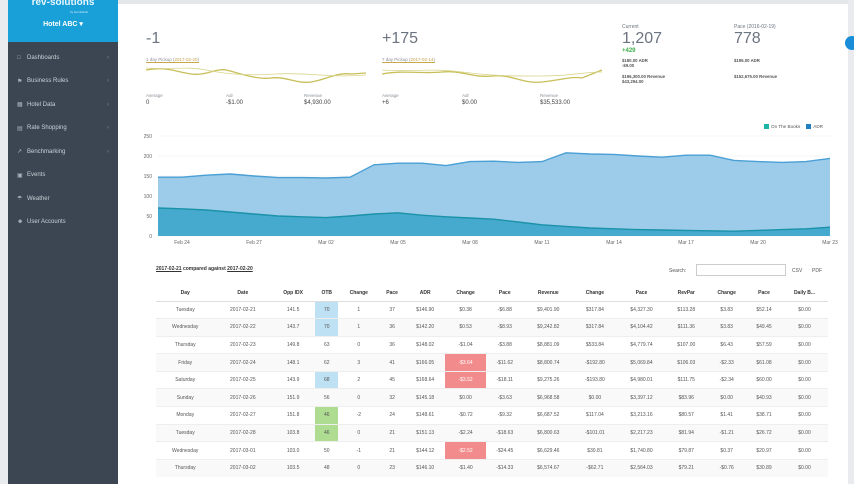 This screenshot has height=484, width=854. Describe the element at coordinates (465, 309) in the screenshot. I see `table-cell: $0.38` at that location.